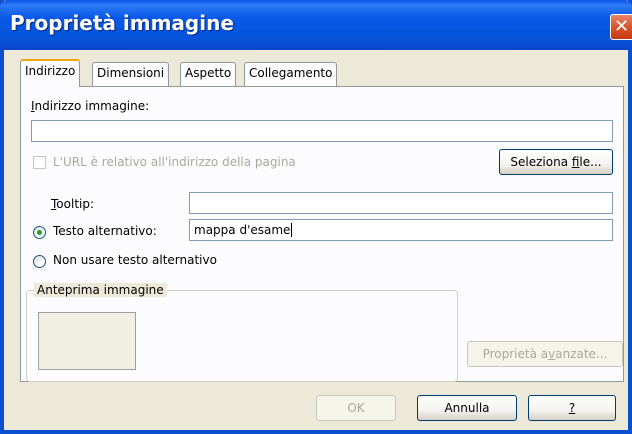 This screenshot has height=434, width=632. I want to click on tooltip-input, so click(401, 203).